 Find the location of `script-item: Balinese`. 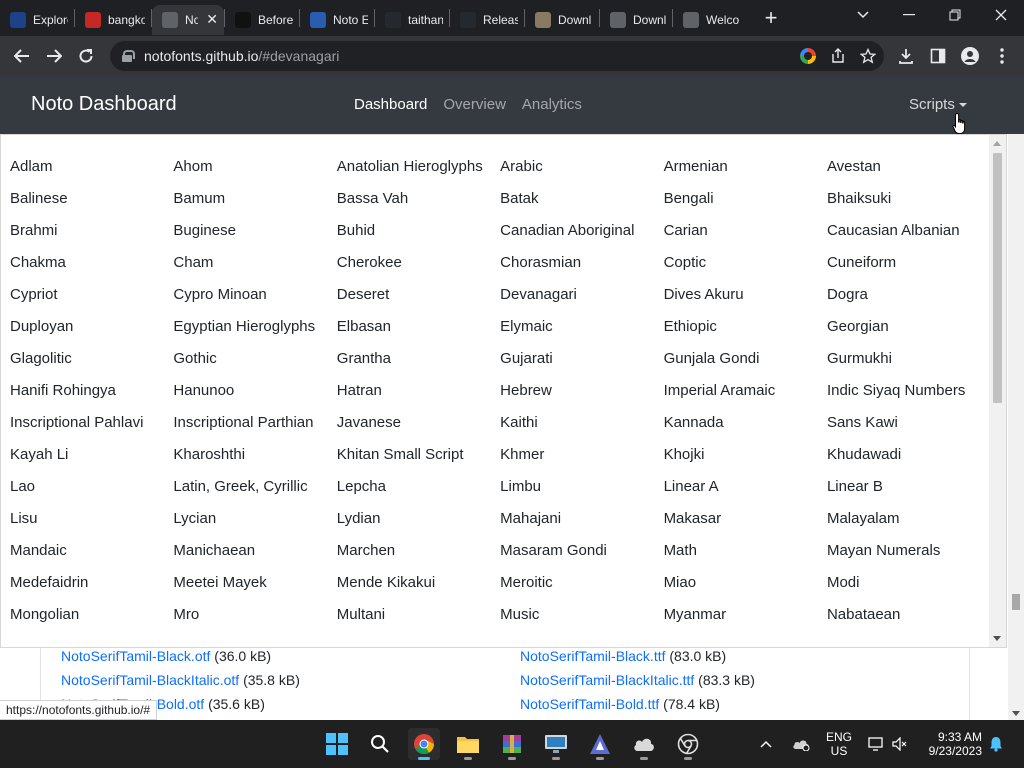

script-item: Balinese is located at coordinates (91, 199).